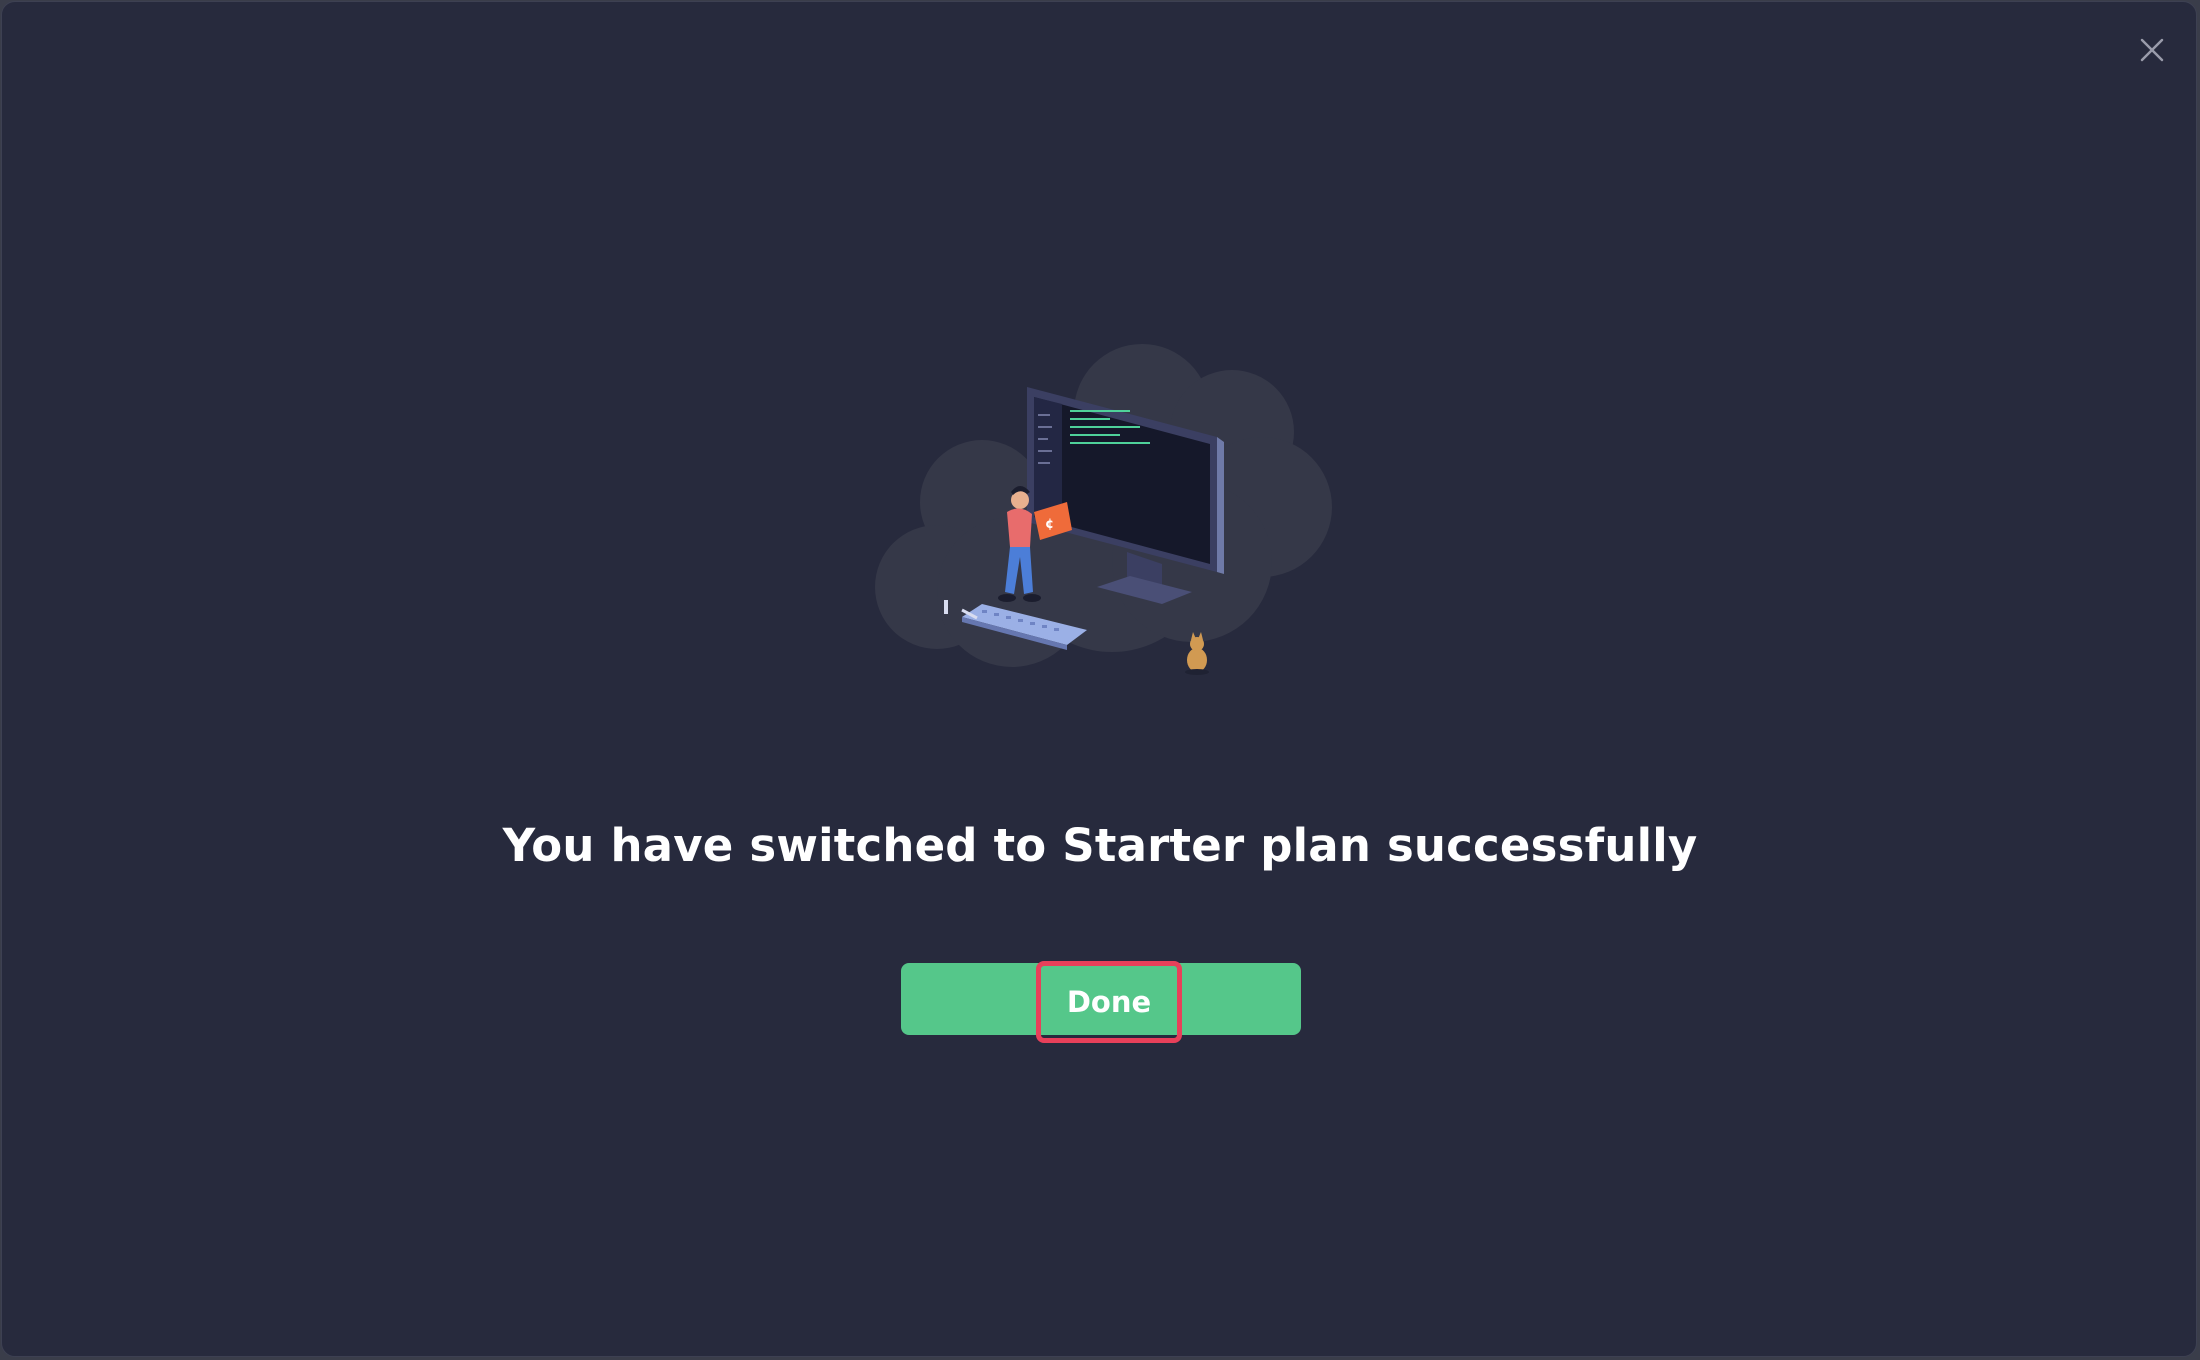  I want to click on close-button, so click(2152, 52).